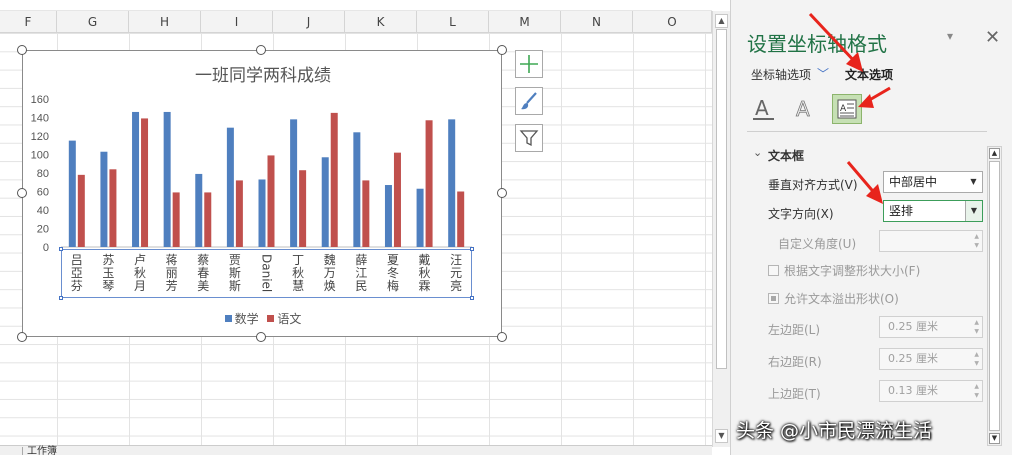  What do you see at coordinates (329, 273) in the screenshot?
I see `category-label: 魏万焕` at bounding box center [329, 273].